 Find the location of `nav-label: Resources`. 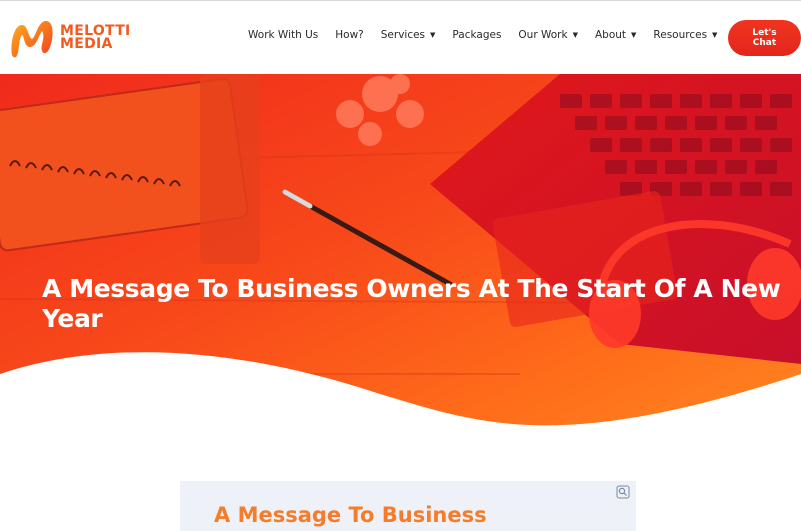

nav-label: Resources is located at coordinates (680, 35).